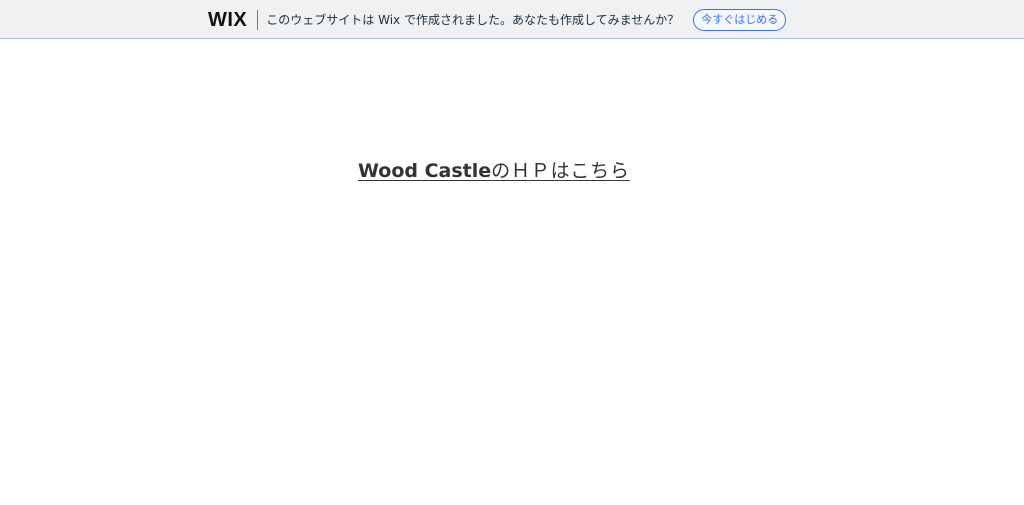 This screenshot has width=1024, height=505. Describe the element at coordinates (227, 20) in the screenshot. I see `wix-logo: WIX` at that location.